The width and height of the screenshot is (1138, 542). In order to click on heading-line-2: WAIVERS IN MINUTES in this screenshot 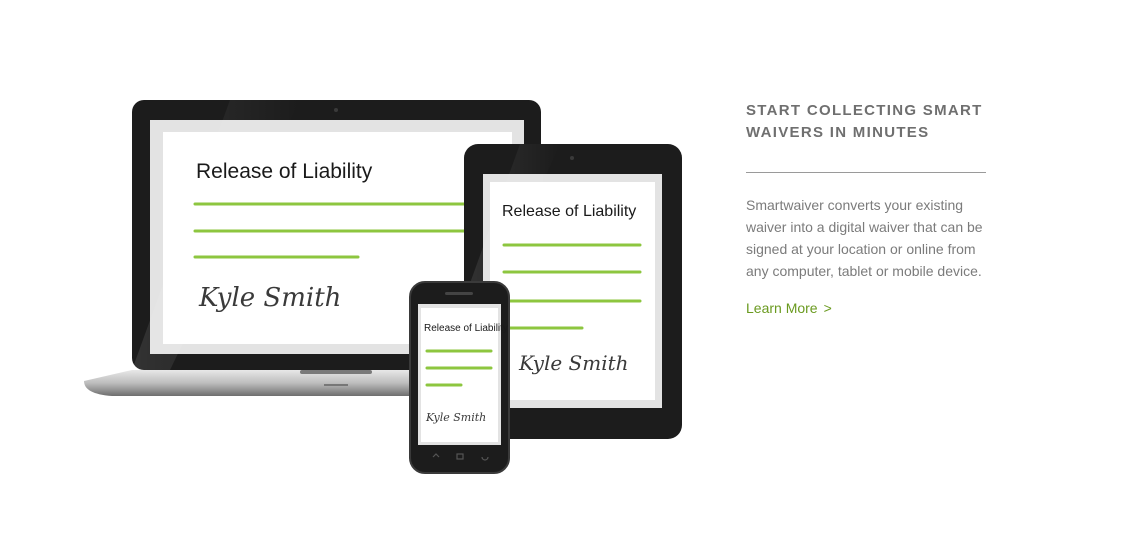, I will do `click(838, 132)`.